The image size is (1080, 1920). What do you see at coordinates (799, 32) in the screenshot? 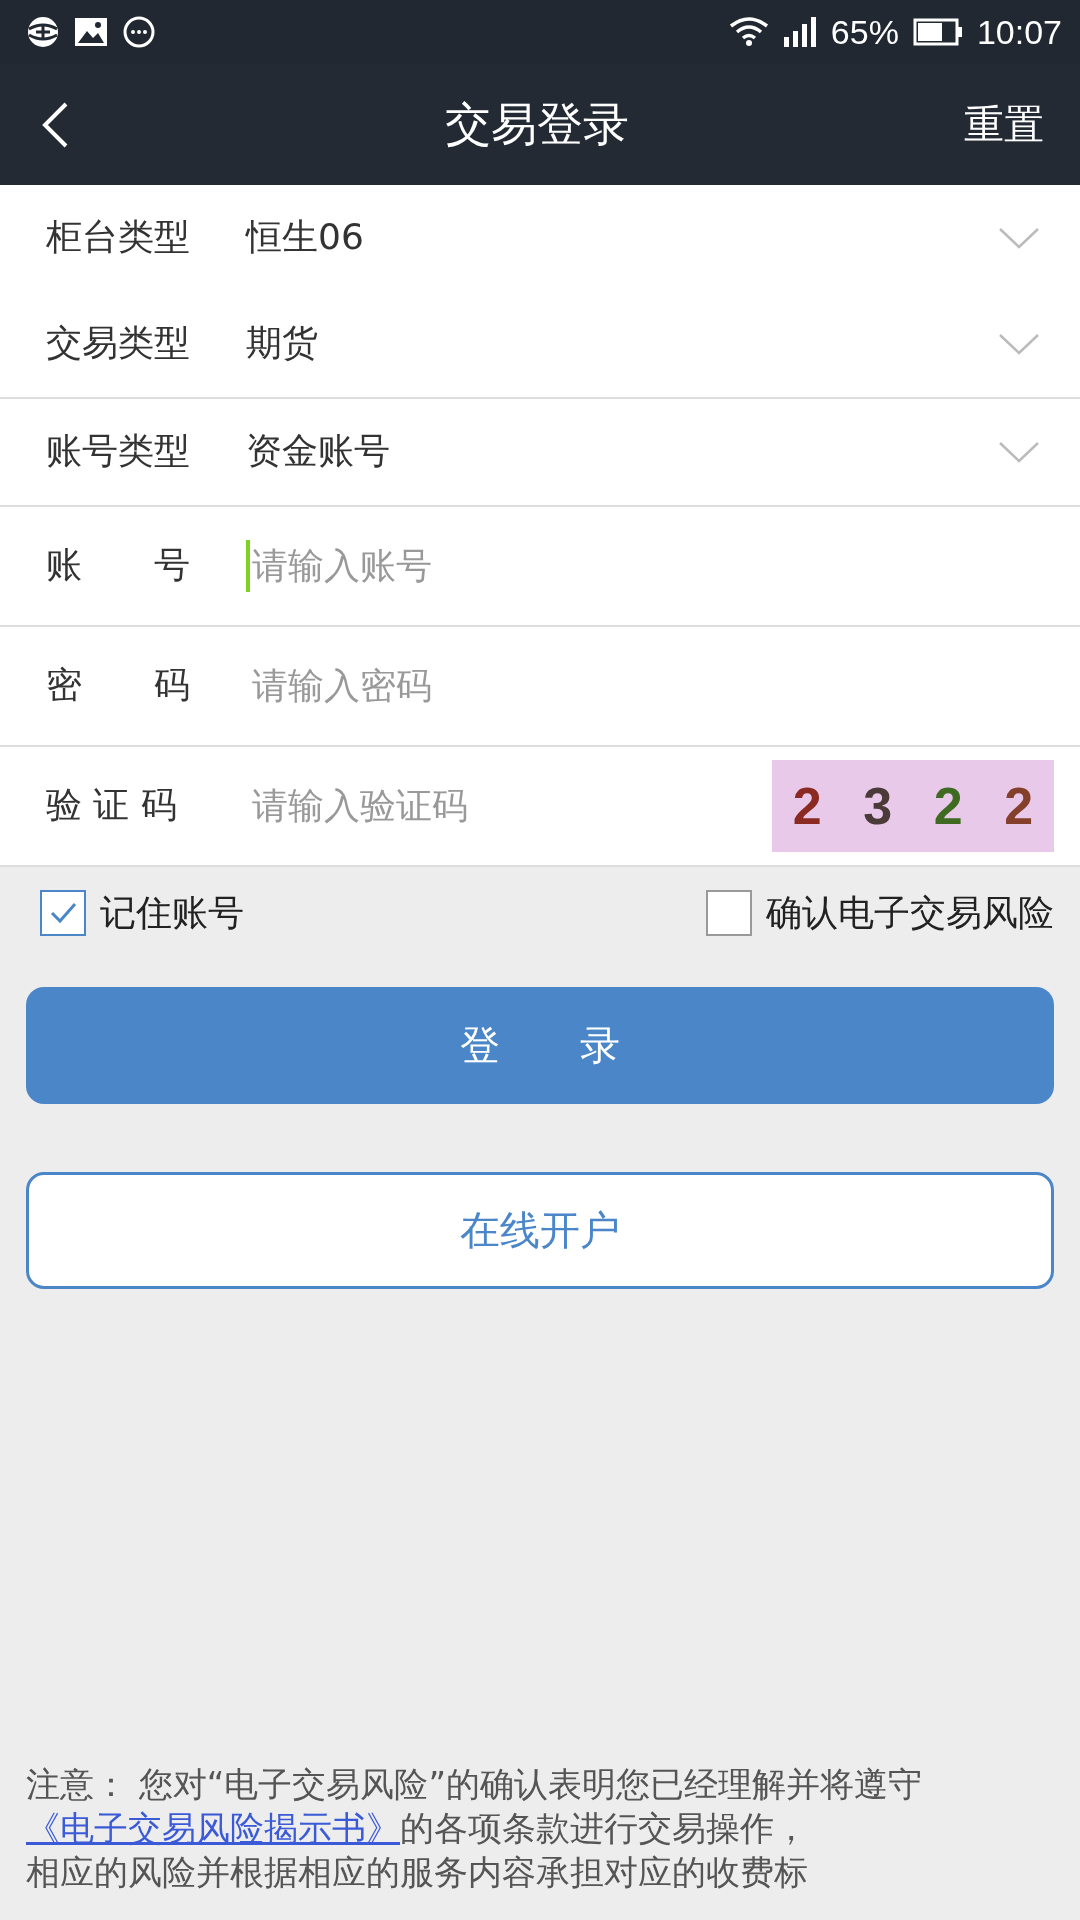
I see `signal-icon` at bounding box center [799, 32].